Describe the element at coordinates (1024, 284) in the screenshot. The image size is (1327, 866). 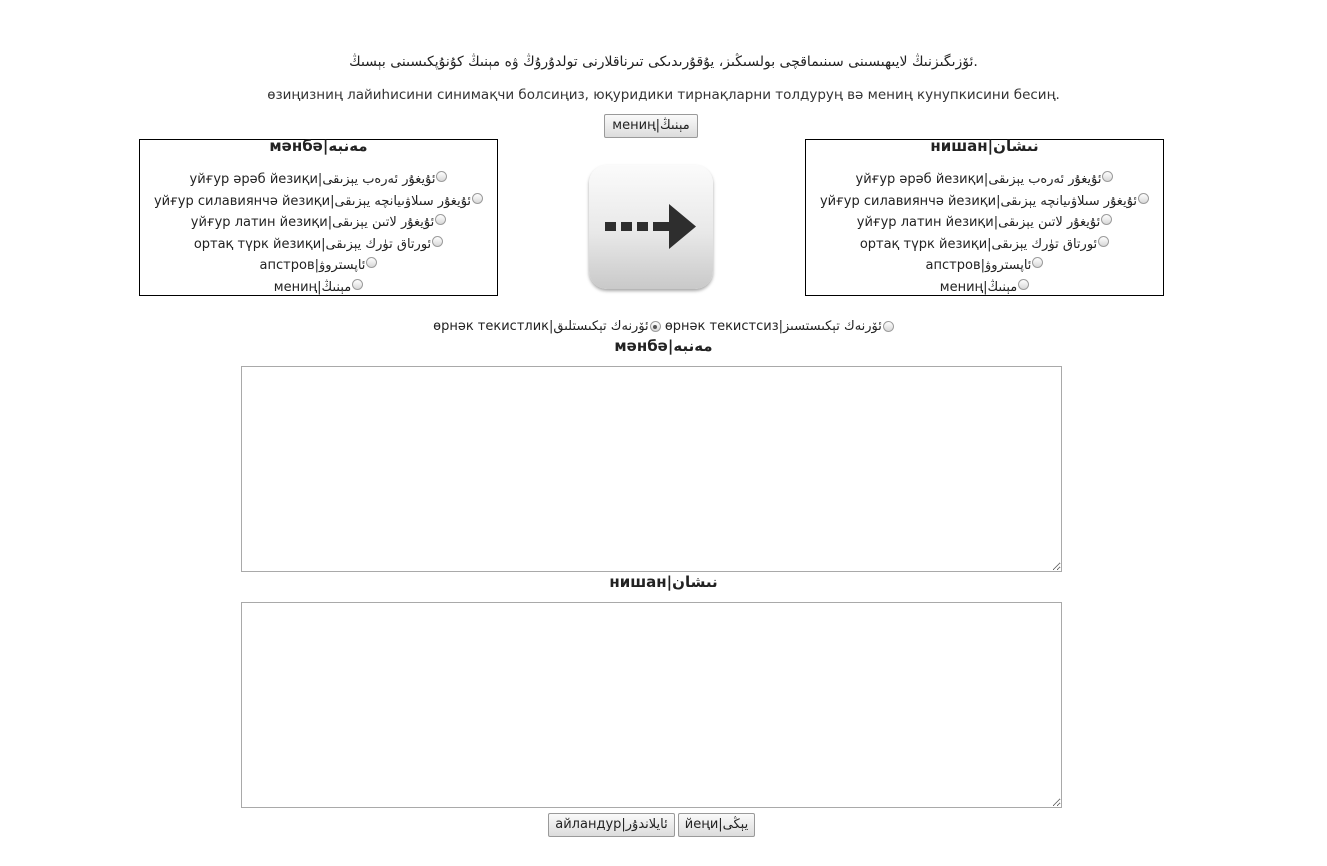
I see `target-radio-my` at that location.